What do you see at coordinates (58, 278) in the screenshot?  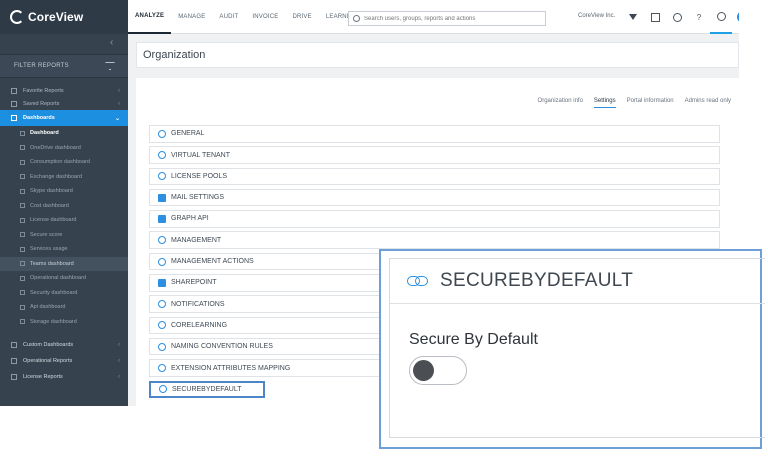 I see `sidebar-subitem-label: Operational dashboard` at bounding box center [58, 278].